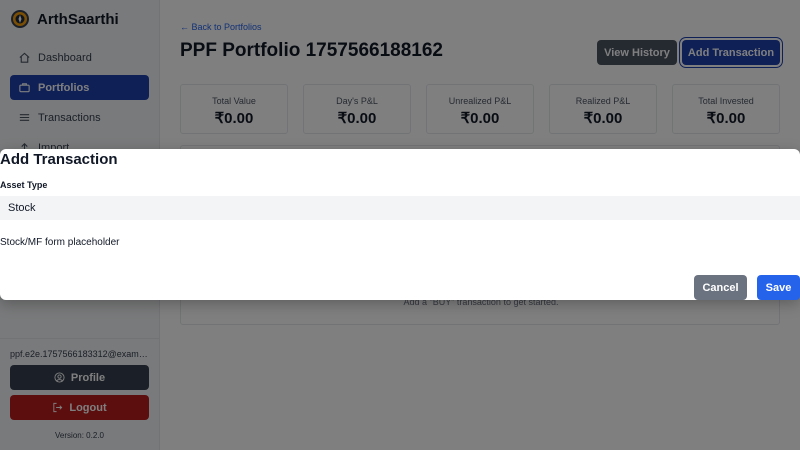  I want to click on save-button: Save, so click(778, 287).